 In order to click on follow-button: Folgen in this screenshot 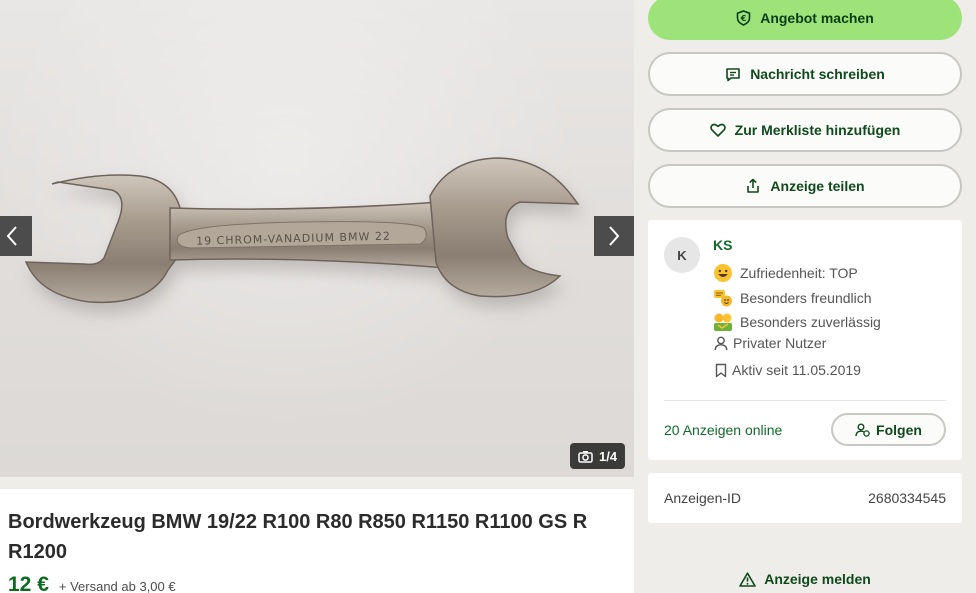, I will do `click(888, 429)`.